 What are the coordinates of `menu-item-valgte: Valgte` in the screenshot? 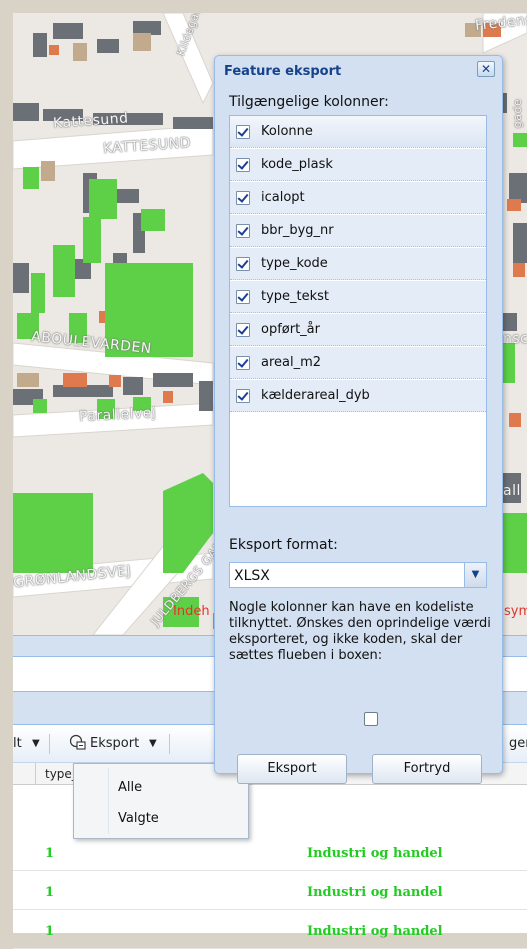 It's located at (138, 818).